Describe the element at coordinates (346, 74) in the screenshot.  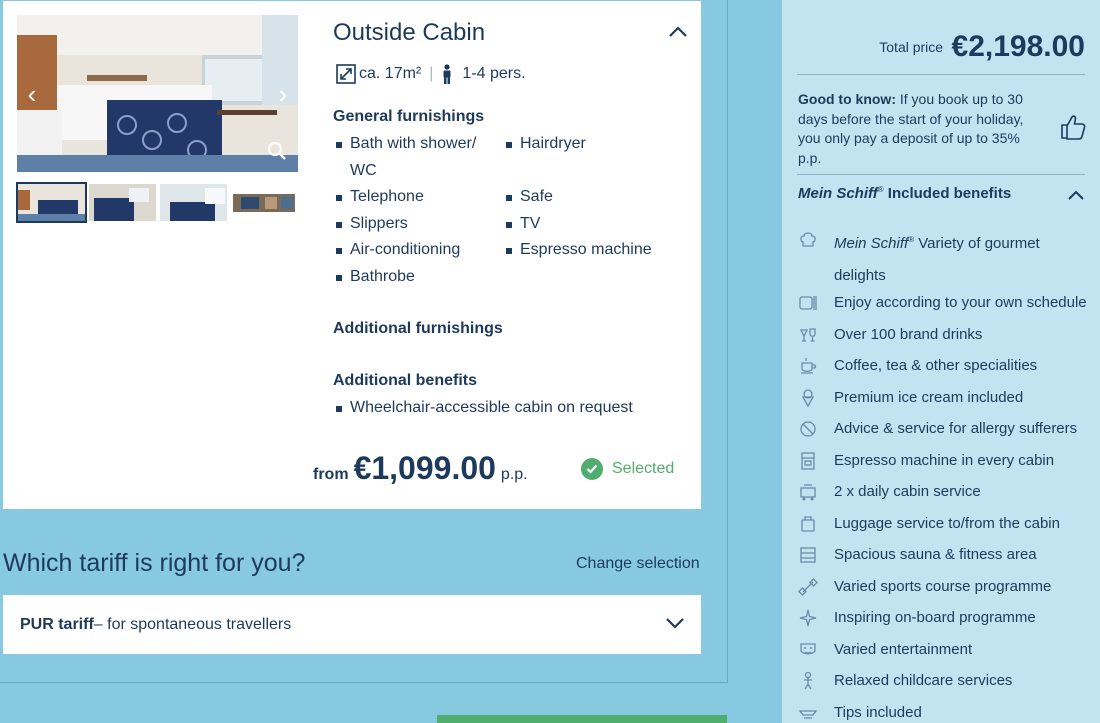
I see `cabin-size-icon` at that location.